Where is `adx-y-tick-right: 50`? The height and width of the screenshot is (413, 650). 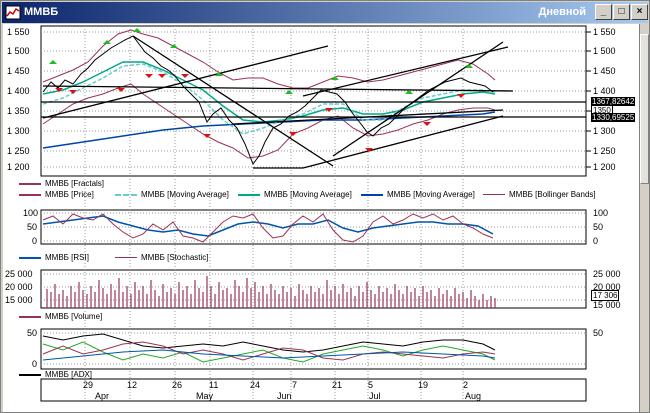
adx-y-tick-right: 50 is located at coordinates (598, 333).